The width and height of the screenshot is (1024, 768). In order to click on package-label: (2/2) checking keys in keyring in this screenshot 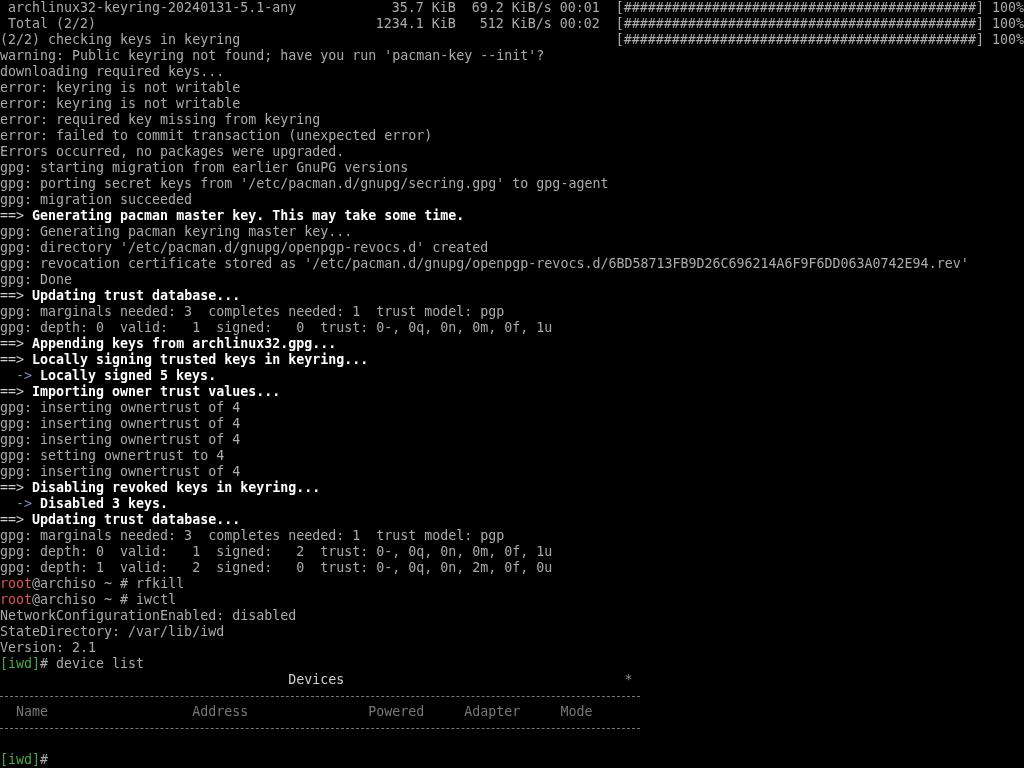, I will do `click(121, 40)`.